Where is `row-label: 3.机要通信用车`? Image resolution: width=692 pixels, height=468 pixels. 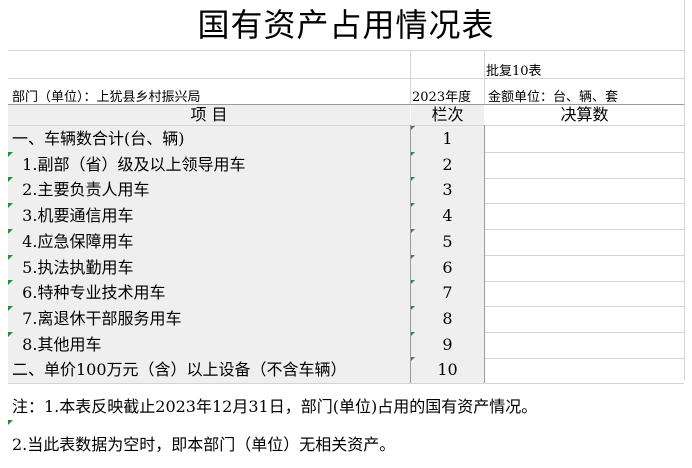 row-label: 3.机要通信用车 is located at coordinates (73, 215).